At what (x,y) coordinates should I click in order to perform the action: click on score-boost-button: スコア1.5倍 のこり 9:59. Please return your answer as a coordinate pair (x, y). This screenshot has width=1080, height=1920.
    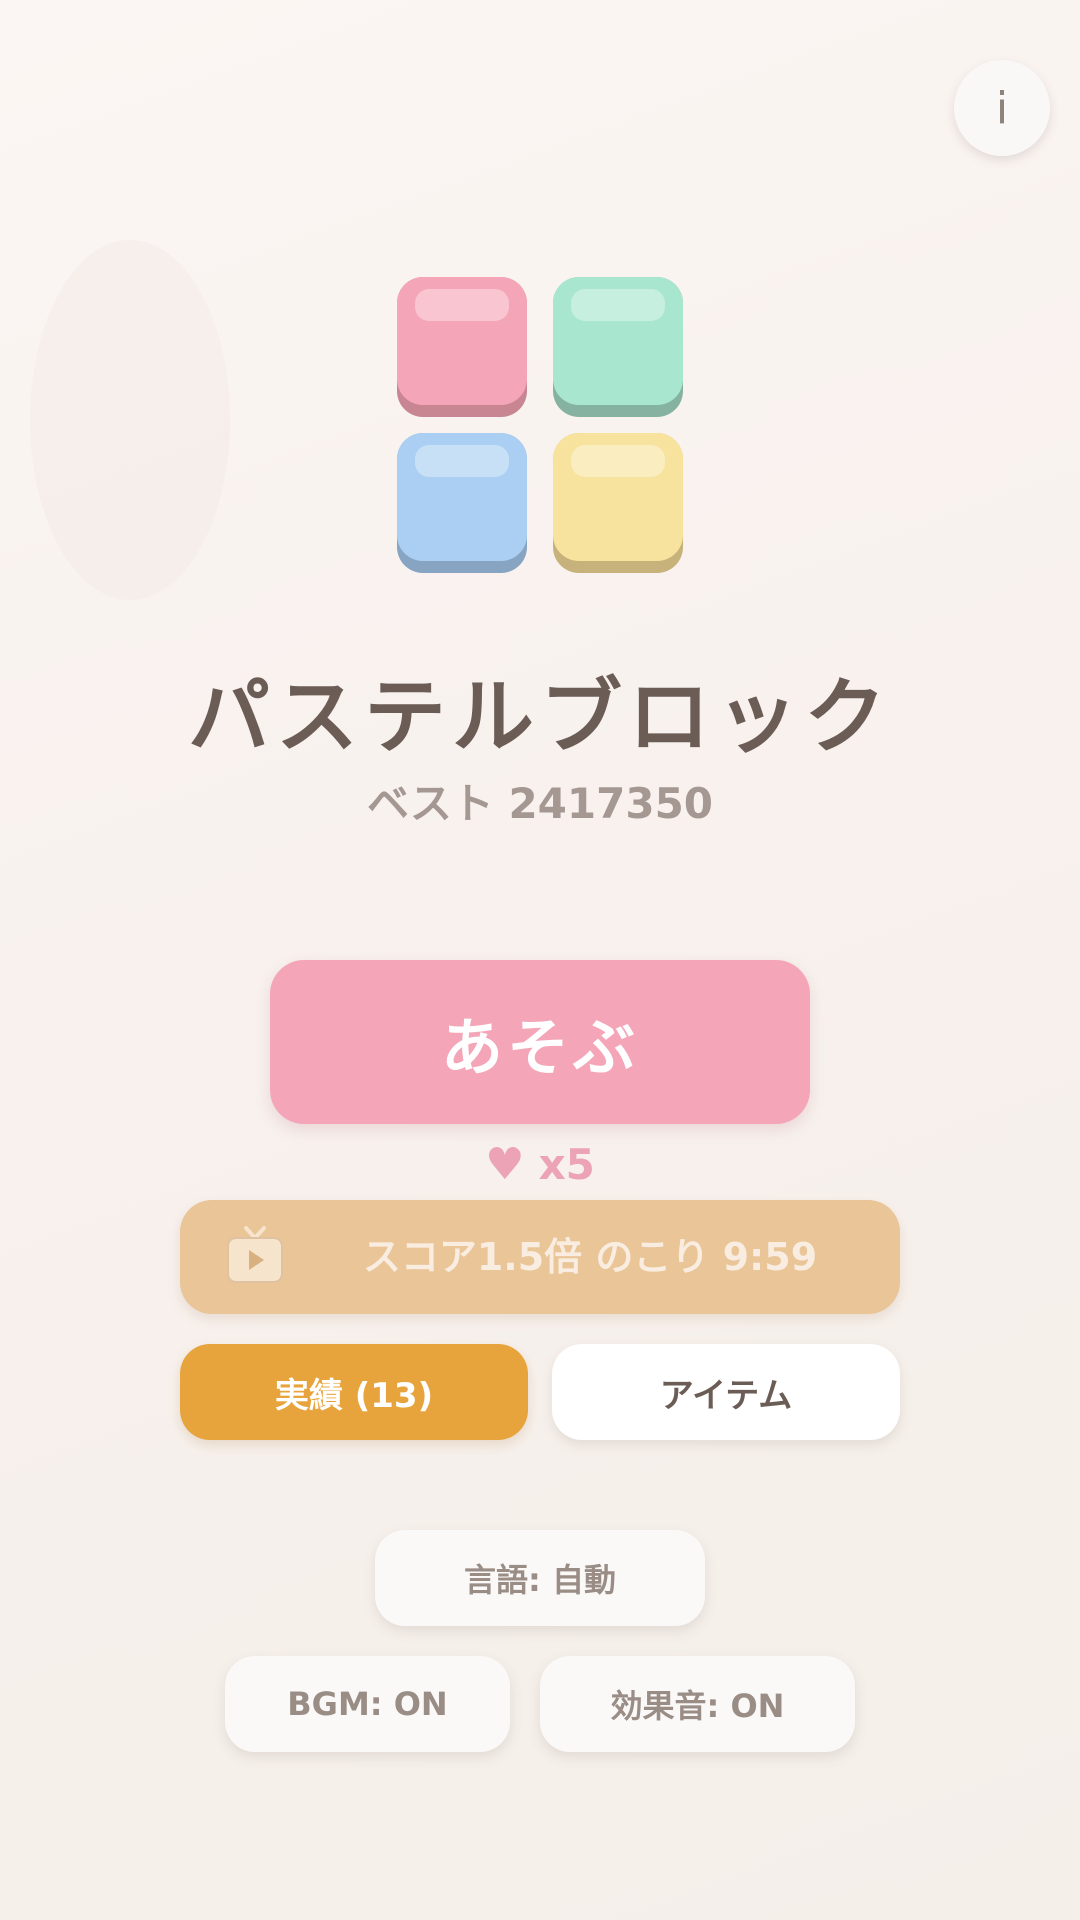
    Looking at the image, I should click on (540, 1257).